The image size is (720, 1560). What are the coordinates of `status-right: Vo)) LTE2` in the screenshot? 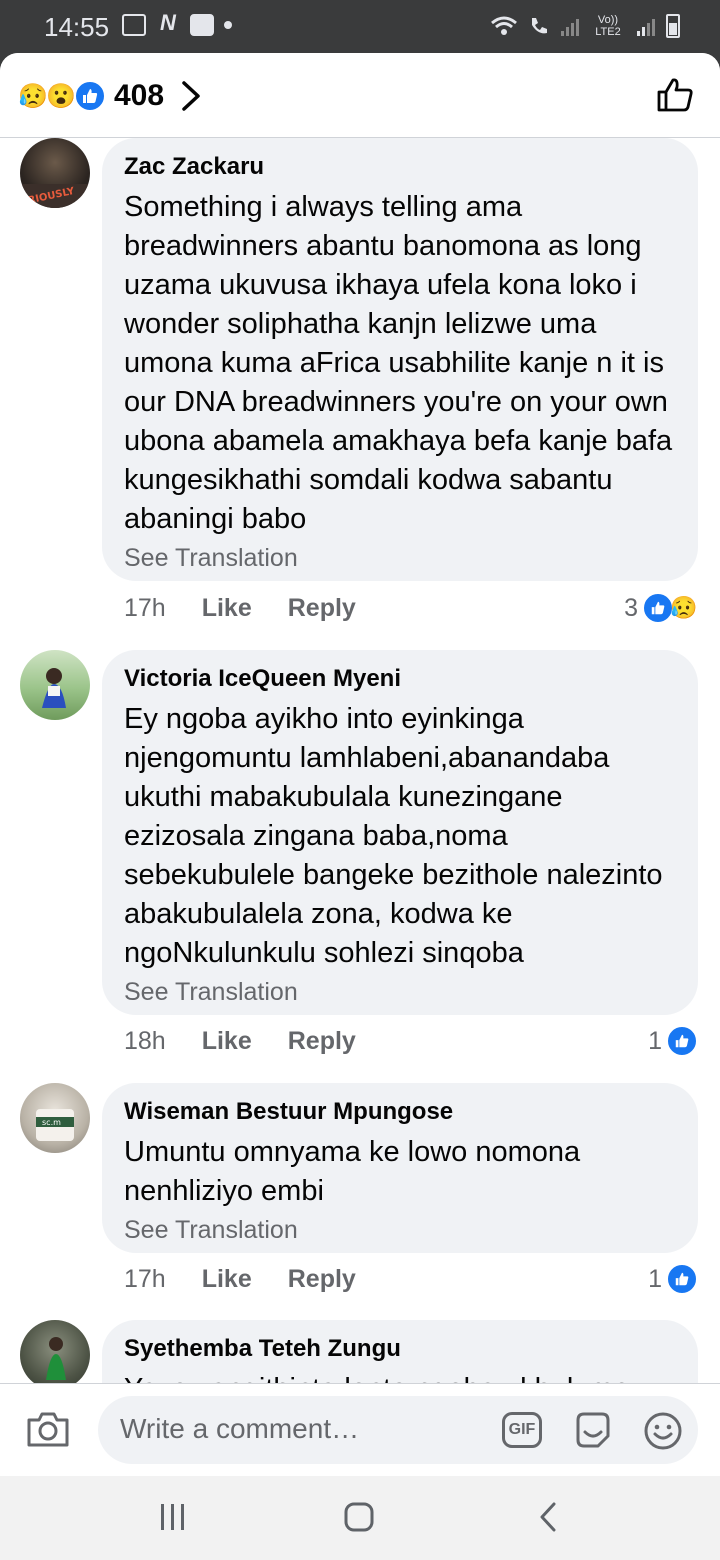 It's located at (585, 26).